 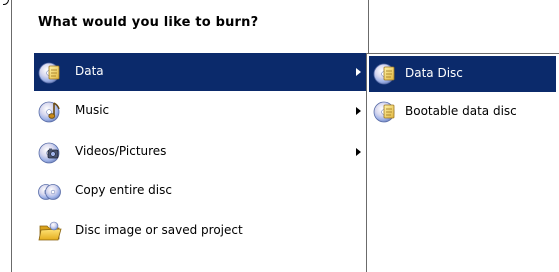 I want to click on menu-item-label: Disc image or saved project, so click(x=159, y=230).